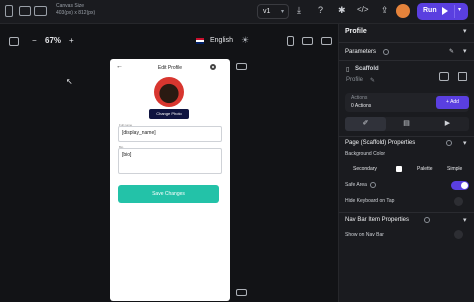 This screenshot has width=474, height=302. Describe the element at coordinates (241, 292) in the screenshot. I see `device-frame-icon` at that location.